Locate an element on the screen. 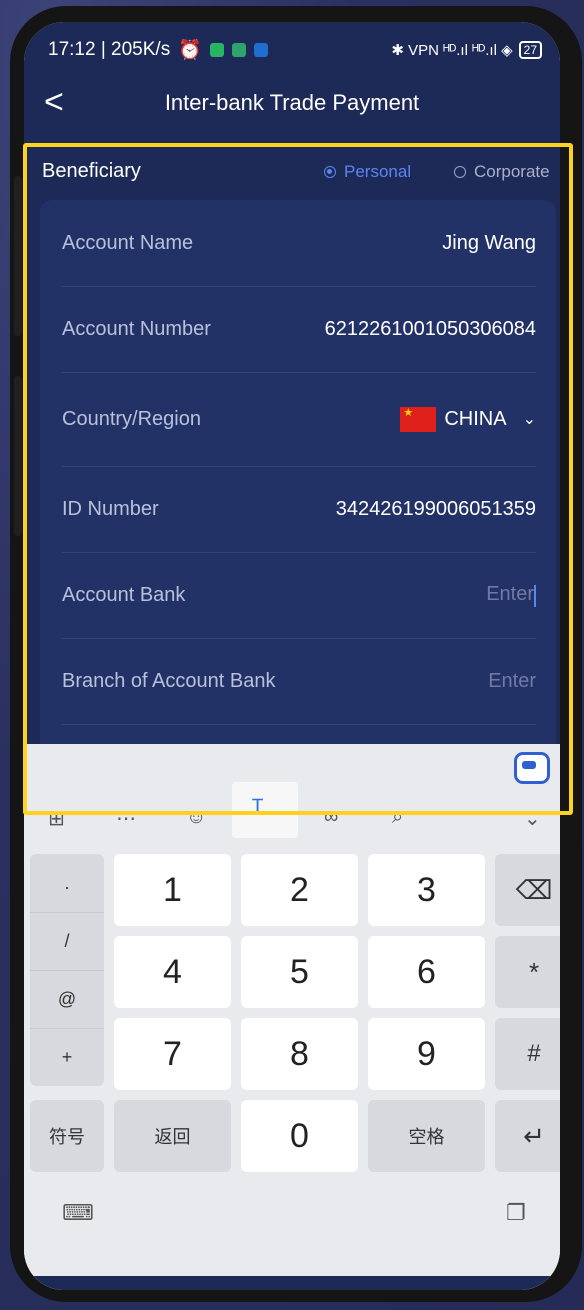 Image resolution: width=584 pixels, height=1310 pixels. emoji-icon: ☺ is located at coordinates (196, 817).